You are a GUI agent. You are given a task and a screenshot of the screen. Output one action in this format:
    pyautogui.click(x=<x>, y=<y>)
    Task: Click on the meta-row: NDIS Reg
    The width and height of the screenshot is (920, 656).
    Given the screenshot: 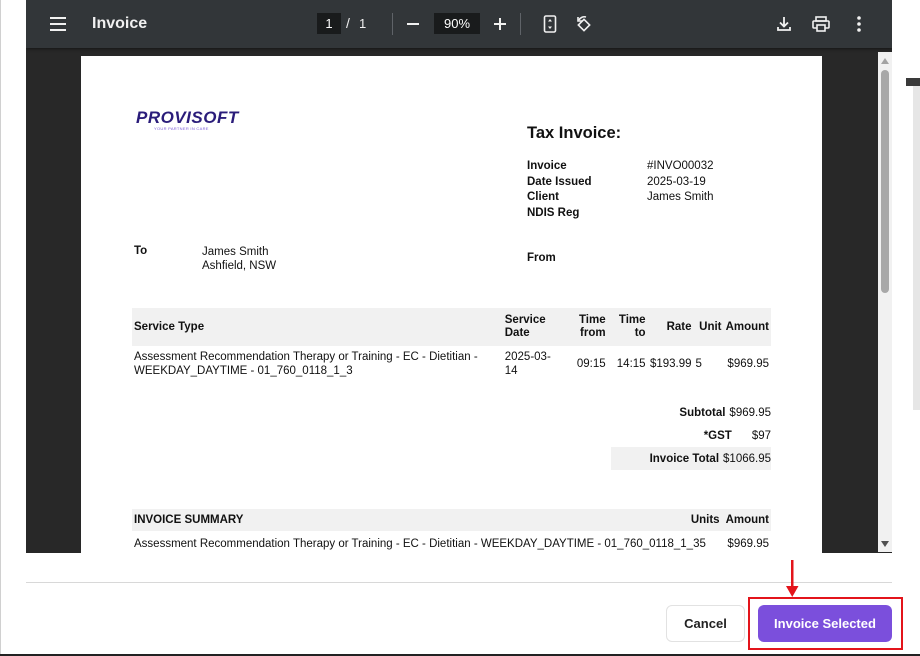 What is the action you would take?
    pyautogui.click(x=620, y=215)
    